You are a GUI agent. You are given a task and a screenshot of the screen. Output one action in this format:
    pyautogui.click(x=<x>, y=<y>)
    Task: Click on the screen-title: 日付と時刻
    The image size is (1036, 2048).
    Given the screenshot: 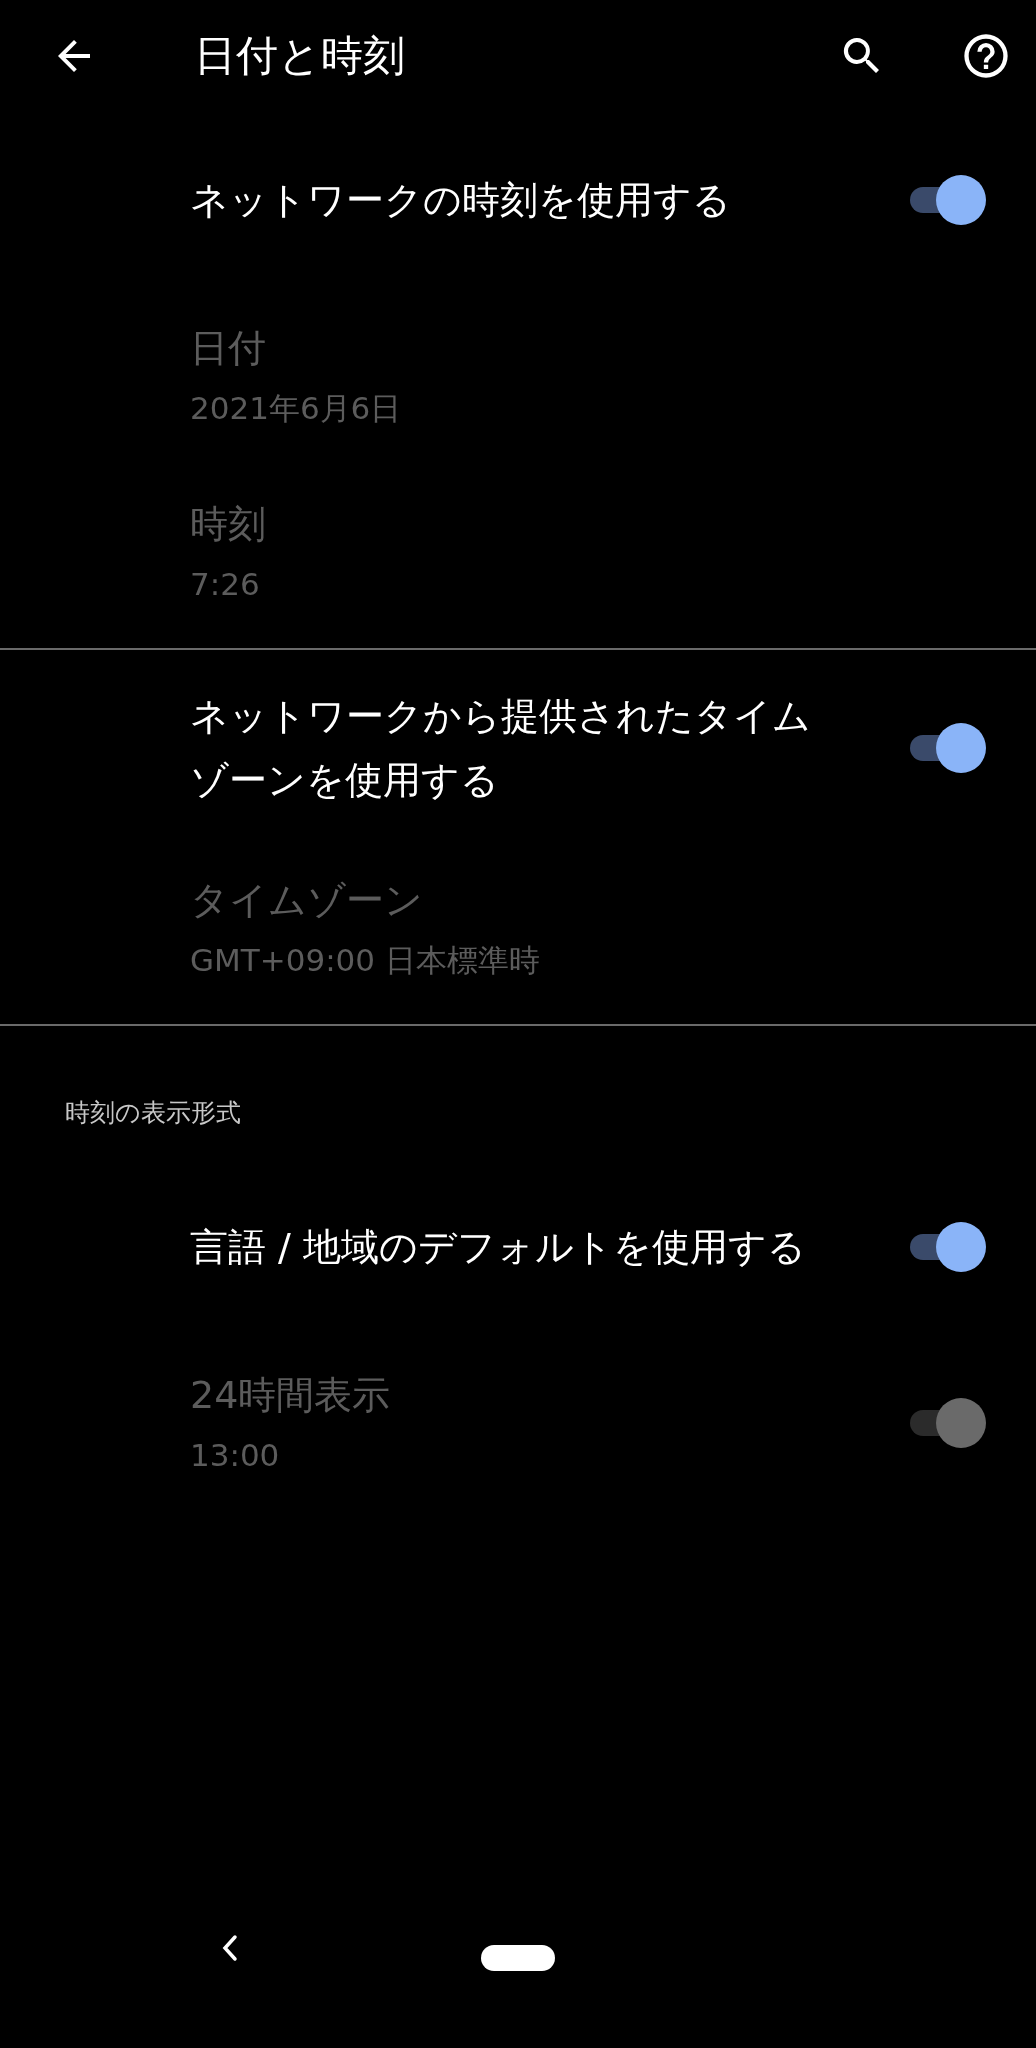 What is the action you would take?
    pyautogui.click(x=300, y=56)
    